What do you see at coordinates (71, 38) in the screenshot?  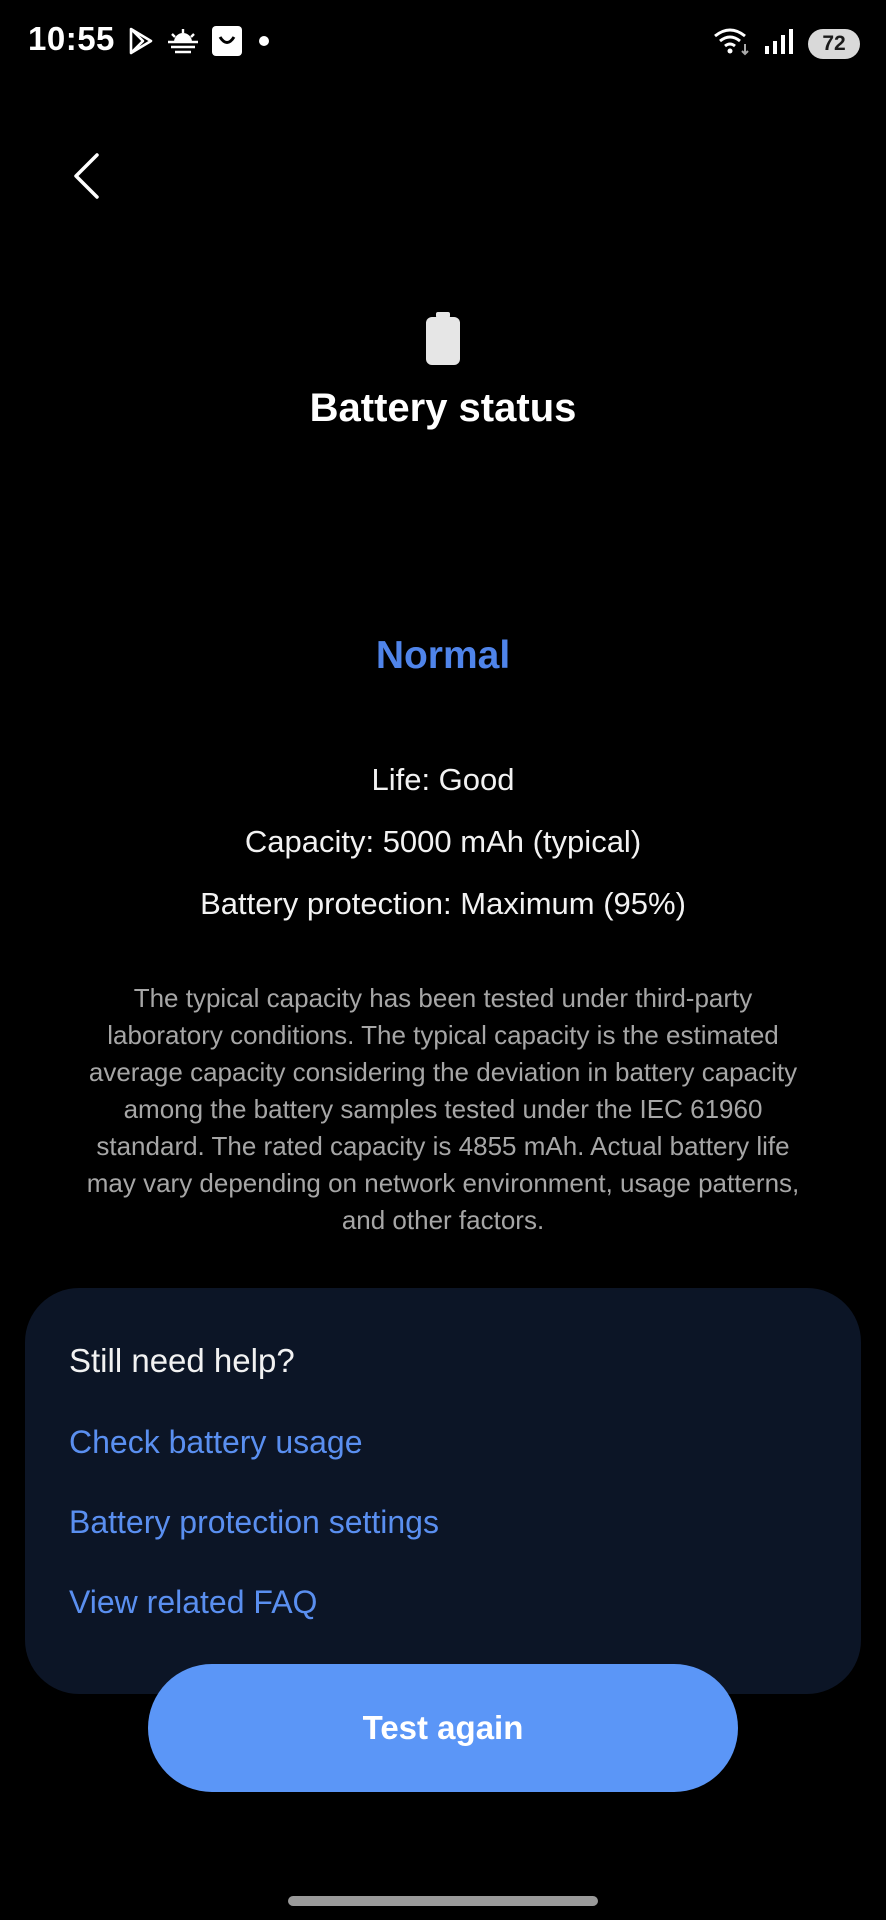 I see `status-time: 10:55` at bounding box center [71, 38].